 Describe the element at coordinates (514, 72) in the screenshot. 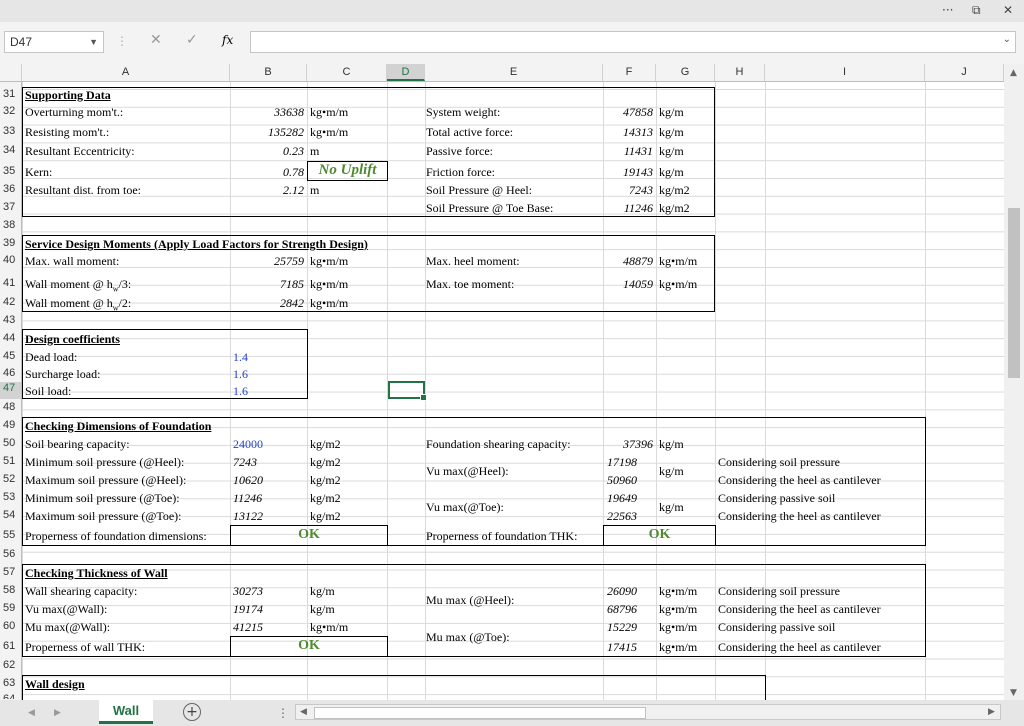

I see `column-header-e: E` at that location.